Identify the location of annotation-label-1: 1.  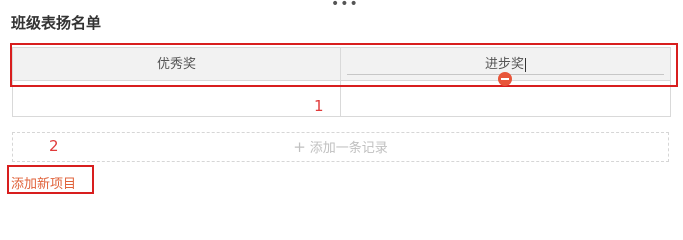
(319, 106).